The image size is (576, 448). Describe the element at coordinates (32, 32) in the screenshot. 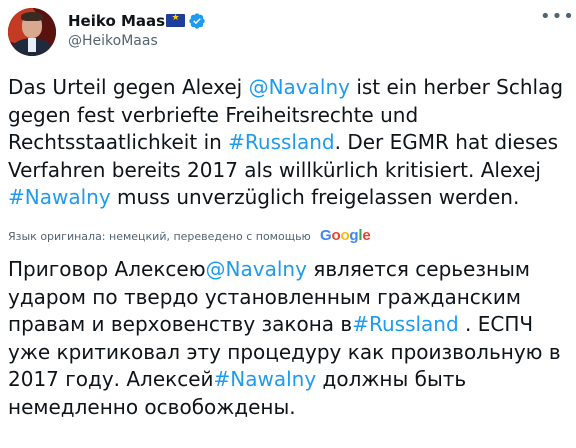

I see `avatar` at that location.